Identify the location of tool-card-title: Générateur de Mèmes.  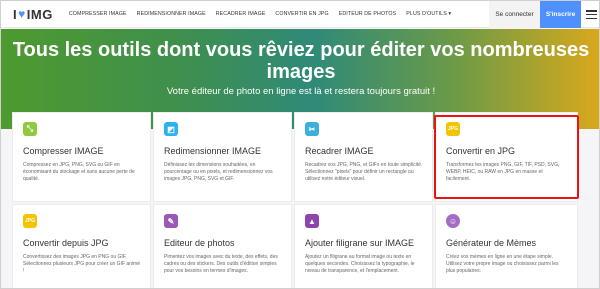
(491, 243).